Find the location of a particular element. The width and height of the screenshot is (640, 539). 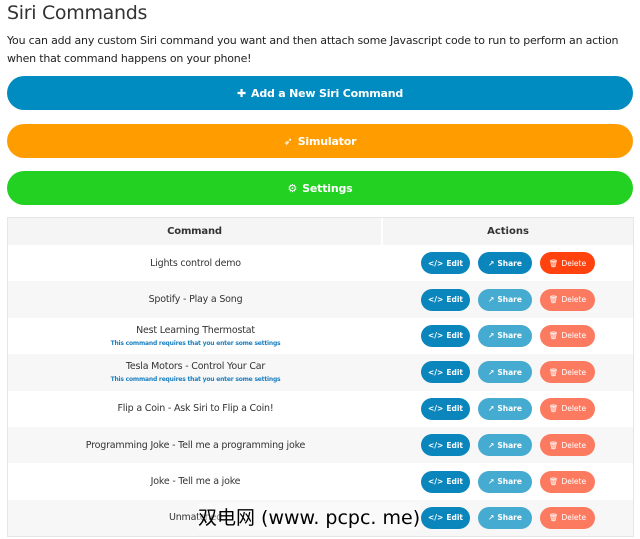

settings-button: ⚙ Settings is located at coordinates (320, 188).